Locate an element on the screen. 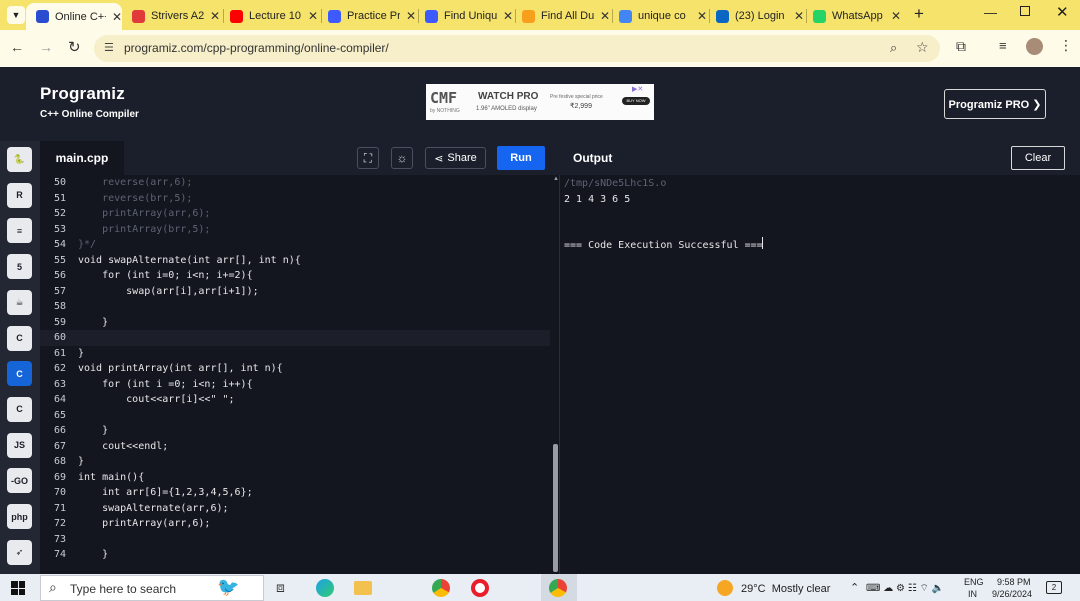 The width and height of the screenshot is (1080, 601). python-icon: 🐍 is located at coordinates (19, 159).